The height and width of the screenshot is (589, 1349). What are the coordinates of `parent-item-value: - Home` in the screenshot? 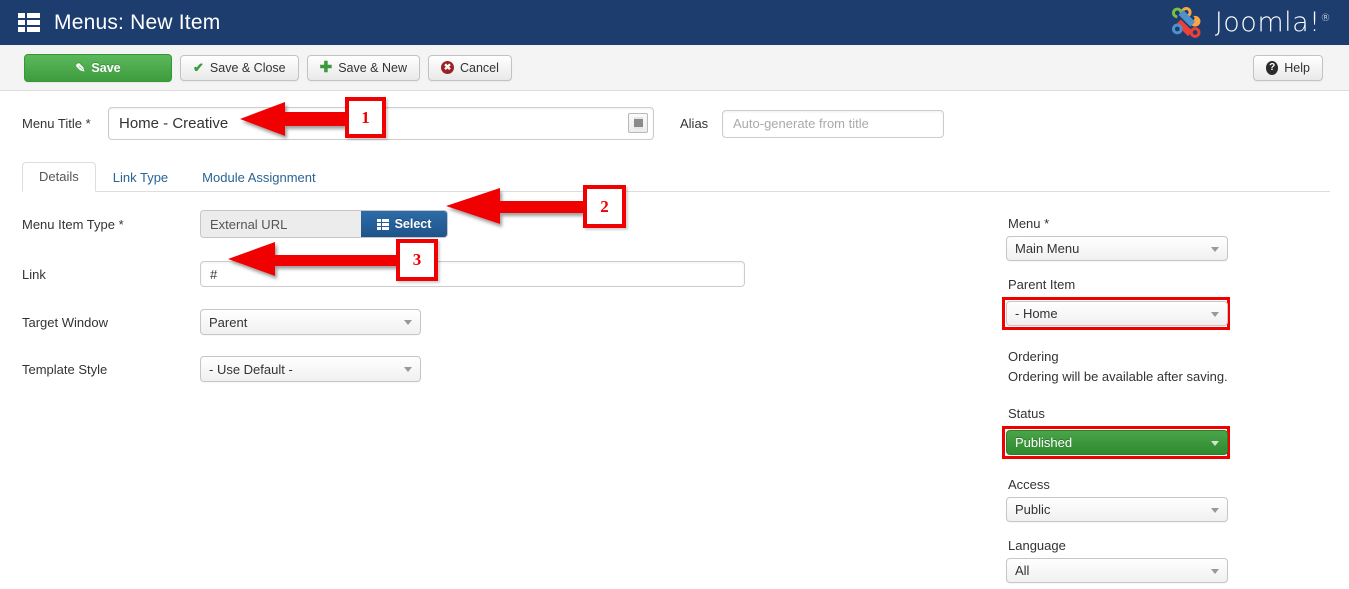 It's located at (1036, 313).